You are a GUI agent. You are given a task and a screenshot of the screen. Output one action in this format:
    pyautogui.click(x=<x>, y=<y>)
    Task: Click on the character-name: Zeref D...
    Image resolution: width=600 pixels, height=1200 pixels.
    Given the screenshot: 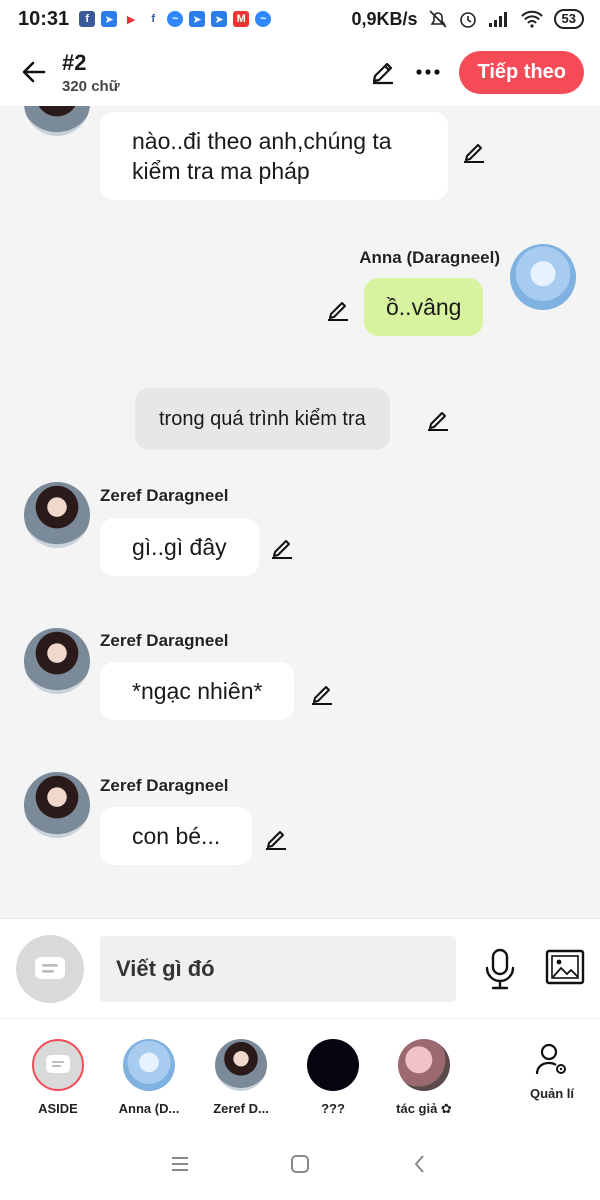 What is the action you would take?
    pyautogui.click(x=241, y=1108)
    